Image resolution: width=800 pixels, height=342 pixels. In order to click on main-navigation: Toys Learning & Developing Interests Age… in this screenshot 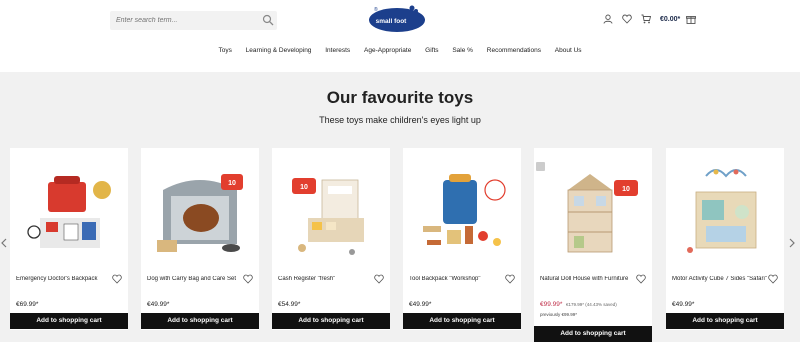, I will do `click(400, 53)`.